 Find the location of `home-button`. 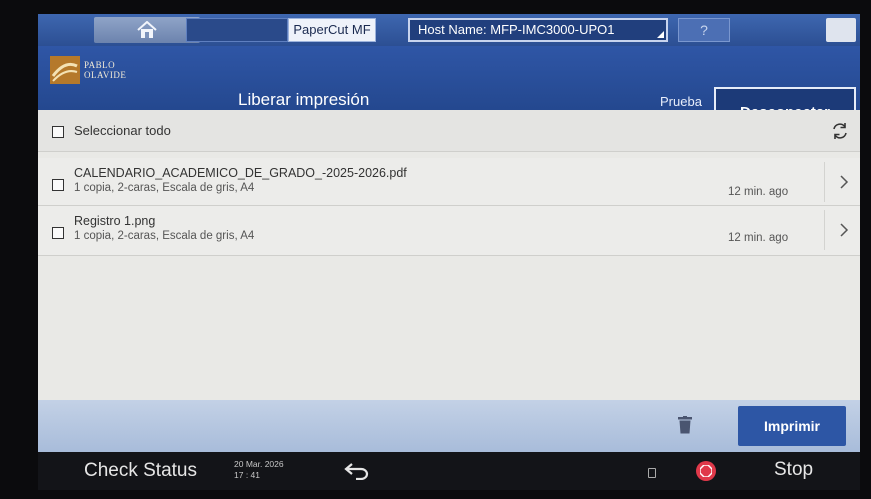

home-button is located at coordinates (147, 30).